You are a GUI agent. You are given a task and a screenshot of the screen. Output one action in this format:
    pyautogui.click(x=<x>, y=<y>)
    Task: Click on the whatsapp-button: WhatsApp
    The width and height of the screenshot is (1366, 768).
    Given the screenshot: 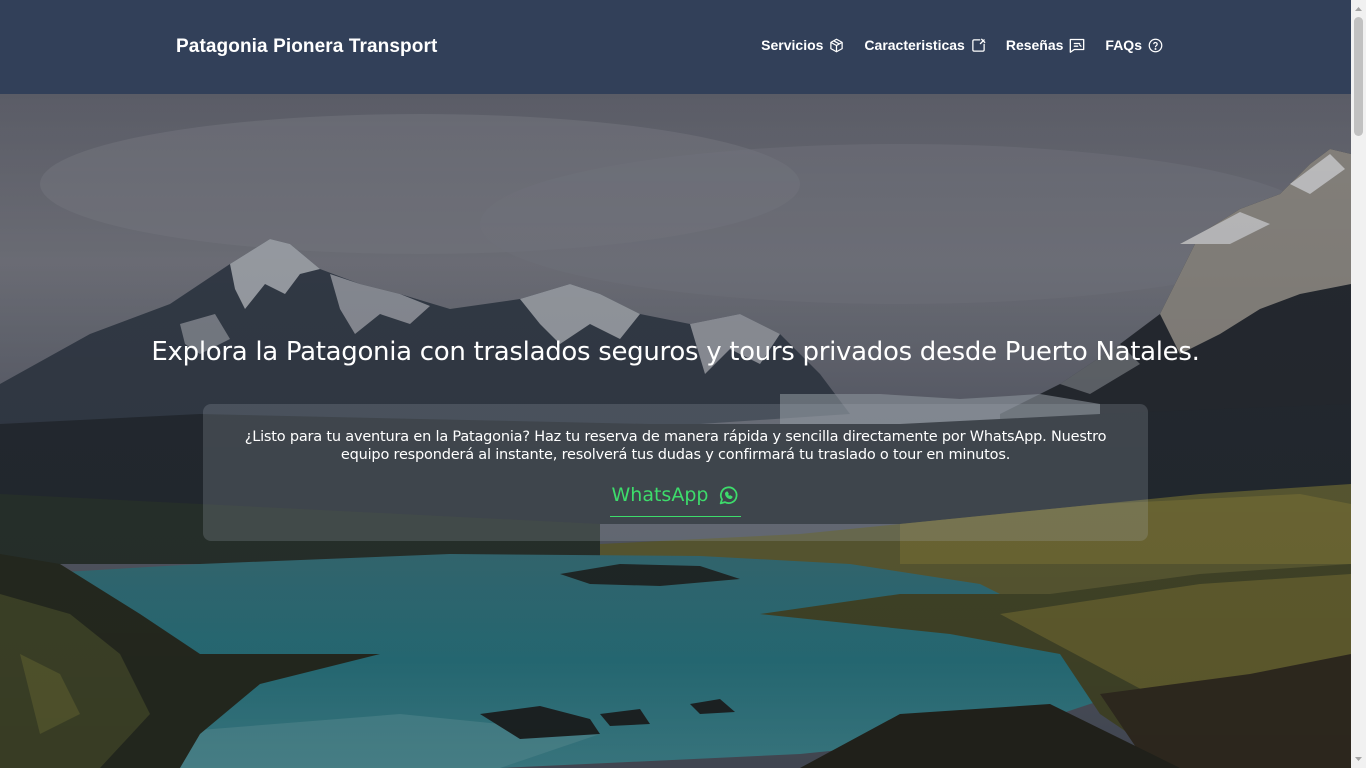 What is the action you would take?
    pyautogui.click(x=675, y=500)
    